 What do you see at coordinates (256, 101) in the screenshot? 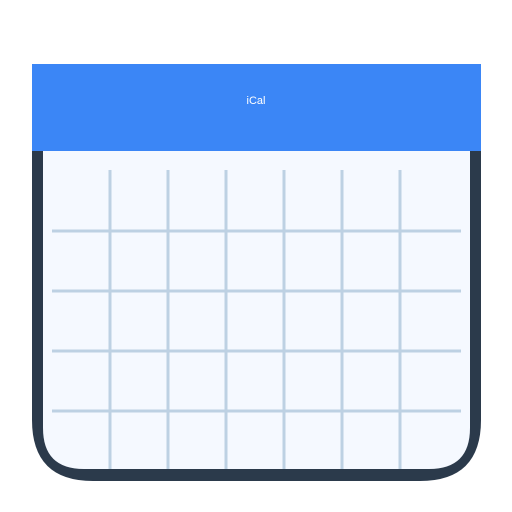
I see `app-title: iCal` at bounding box center [256, 101].